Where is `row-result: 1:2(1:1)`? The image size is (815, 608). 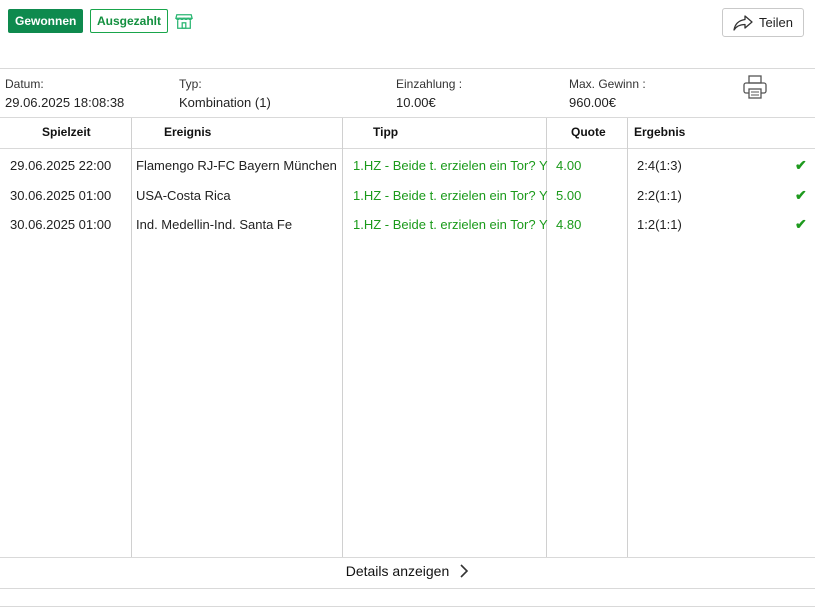
row-result: 1:2(1:1) is located at coordinates (659, 224).